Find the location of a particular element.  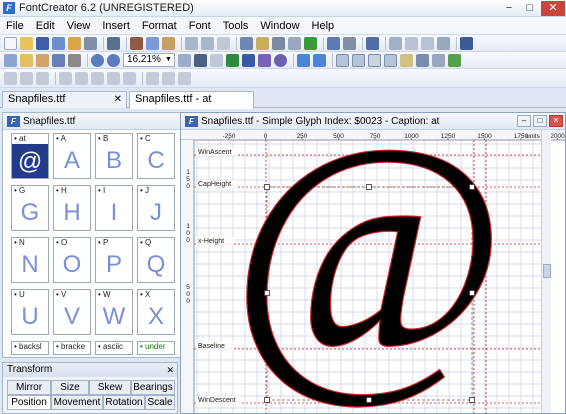

test-icon is located at coordinates (349, 43).